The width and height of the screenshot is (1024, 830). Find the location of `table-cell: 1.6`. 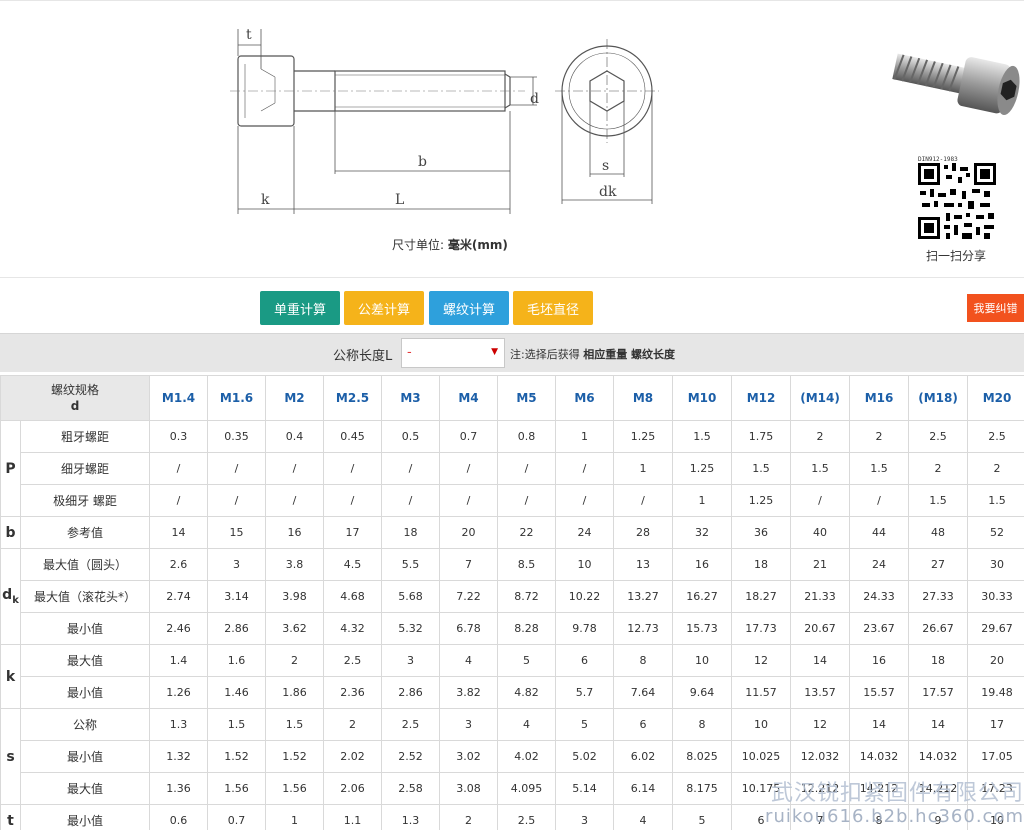

table-cell: 1.6 is located at coordinates (237, 660).